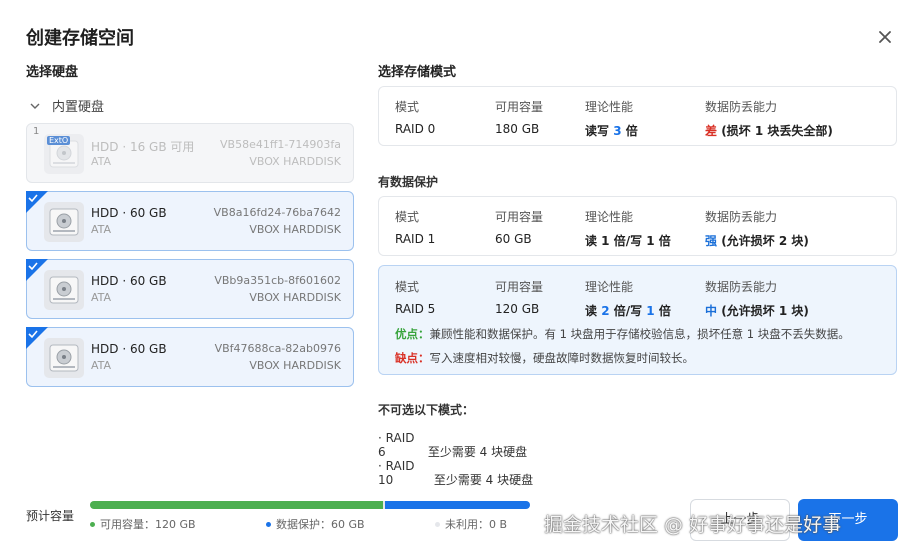  Describe the element at coordinates (280, 144) in the screenshot. I see `disk-serial: VB58e41ff1-714903fa` at that location.